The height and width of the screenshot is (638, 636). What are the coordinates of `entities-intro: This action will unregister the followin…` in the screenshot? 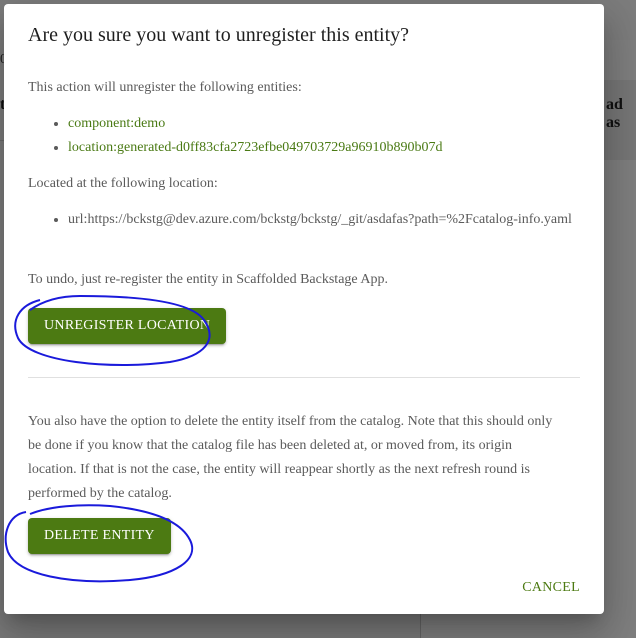 It's located at (165, 87).